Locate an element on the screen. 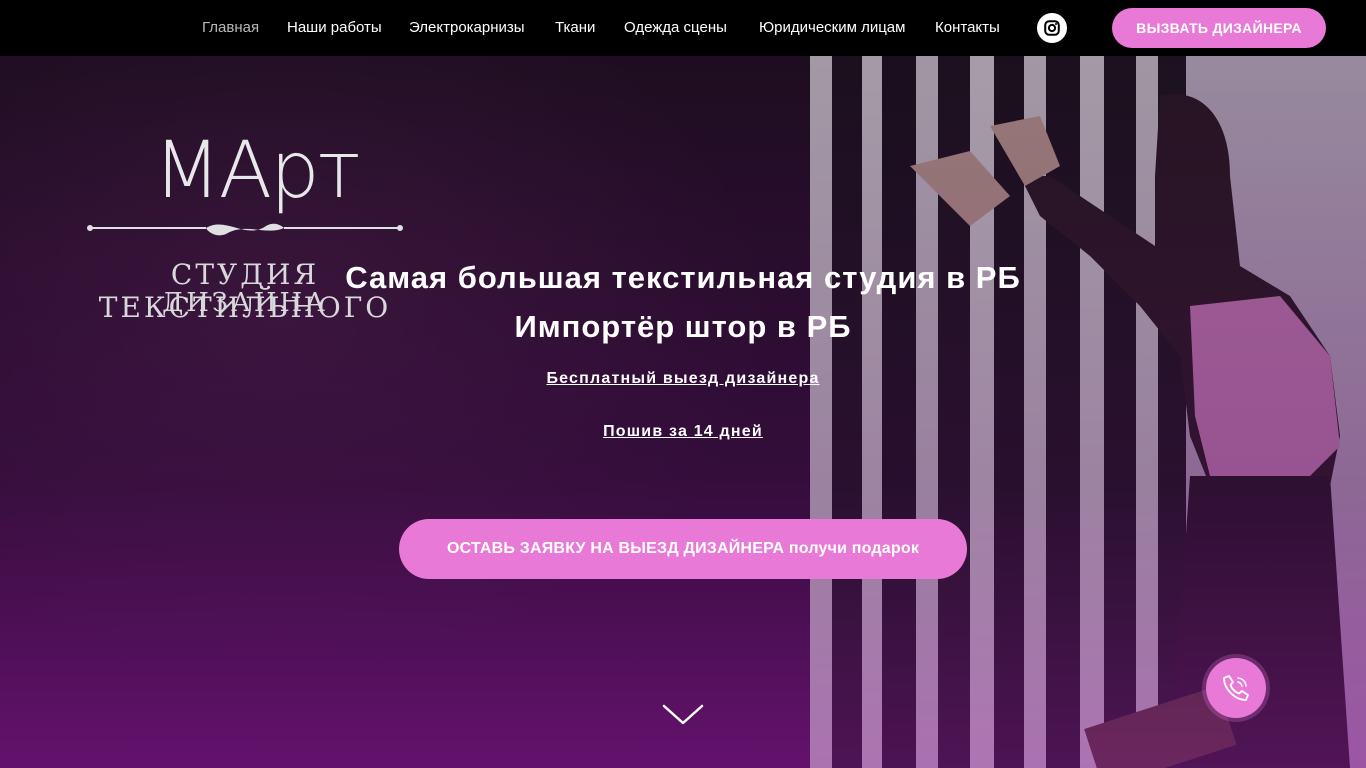 Image resolution: width=1366 pixels, height=768 pixels. logo-ornament-icon is located at coordinates (245, 229).